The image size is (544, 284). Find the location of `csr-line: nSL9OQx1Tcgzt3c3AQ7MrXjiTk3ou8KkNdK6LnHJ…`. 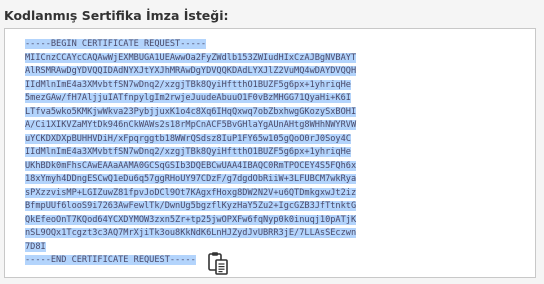

csr-line: nSL9OQx1Tcgzt3c3AQ7MrXjiTk3ou8KkNdK6LnHJ… is located at coordinates (191, 233).